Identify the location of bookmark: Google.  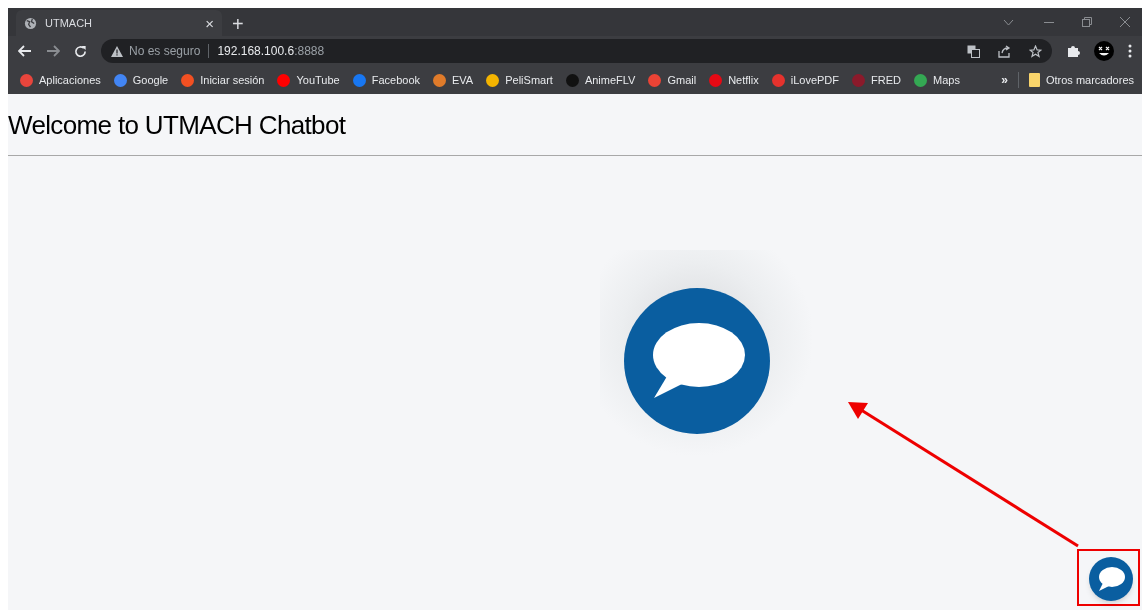
(141, 80).